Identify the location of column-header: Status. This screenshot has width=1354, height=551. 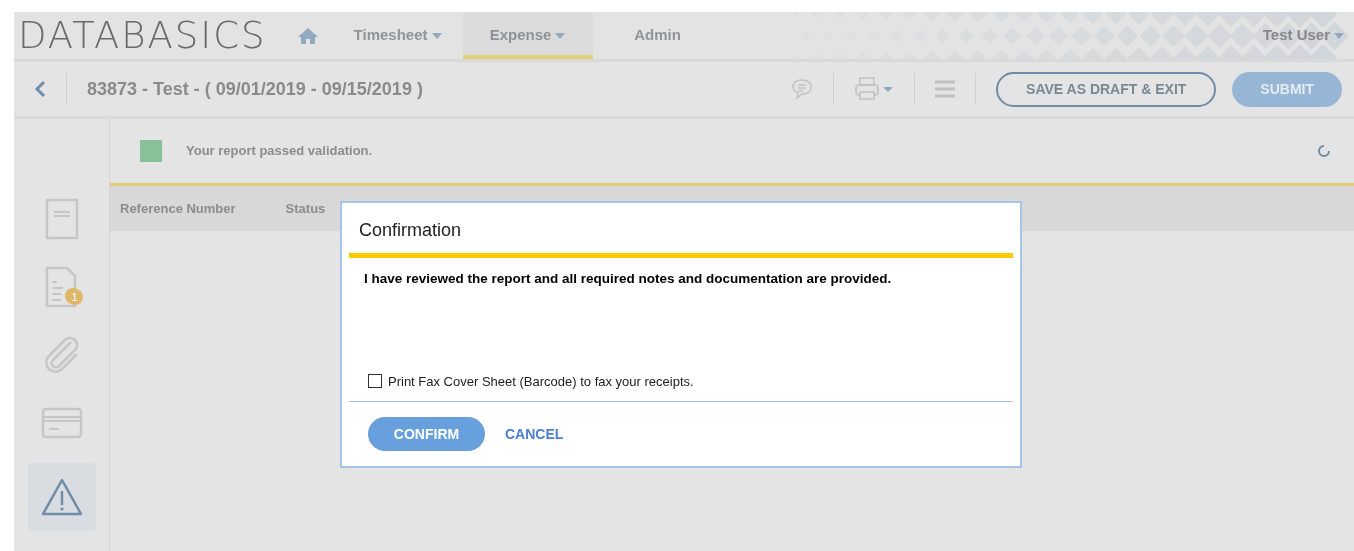
(305, 208).